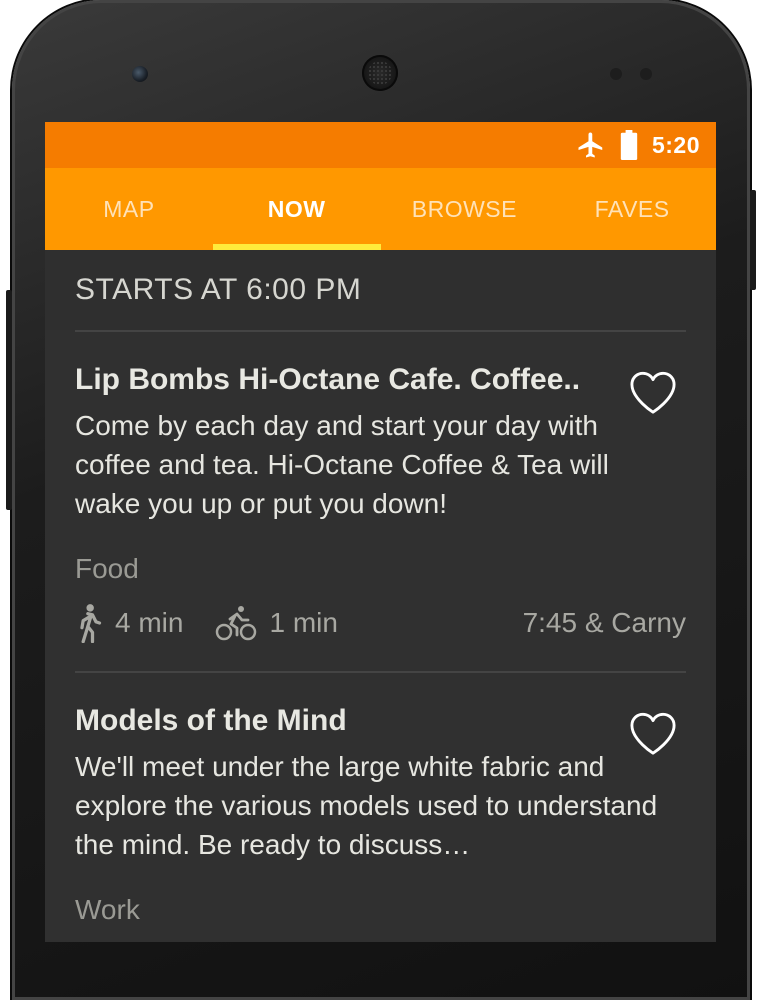 Image resolution: width=762 pixels, height=1000 pixels. Describe the element at coordinates (380, 145) in the screenshot. I see `status-bar: 5:20` at that location.